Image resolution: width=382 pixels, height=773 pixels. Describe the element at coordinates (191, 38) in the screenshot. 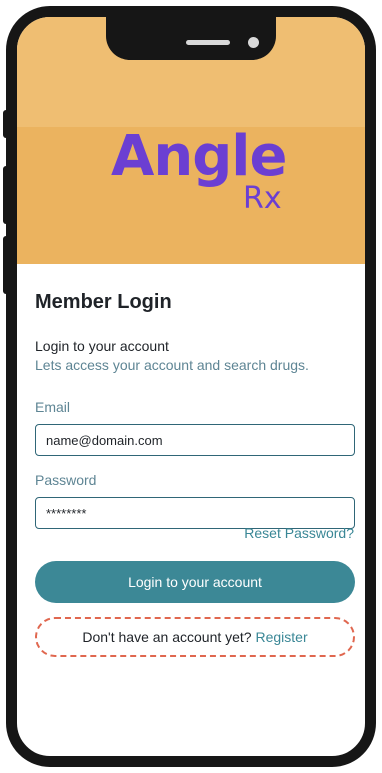

I see `phone-notch` at that location.